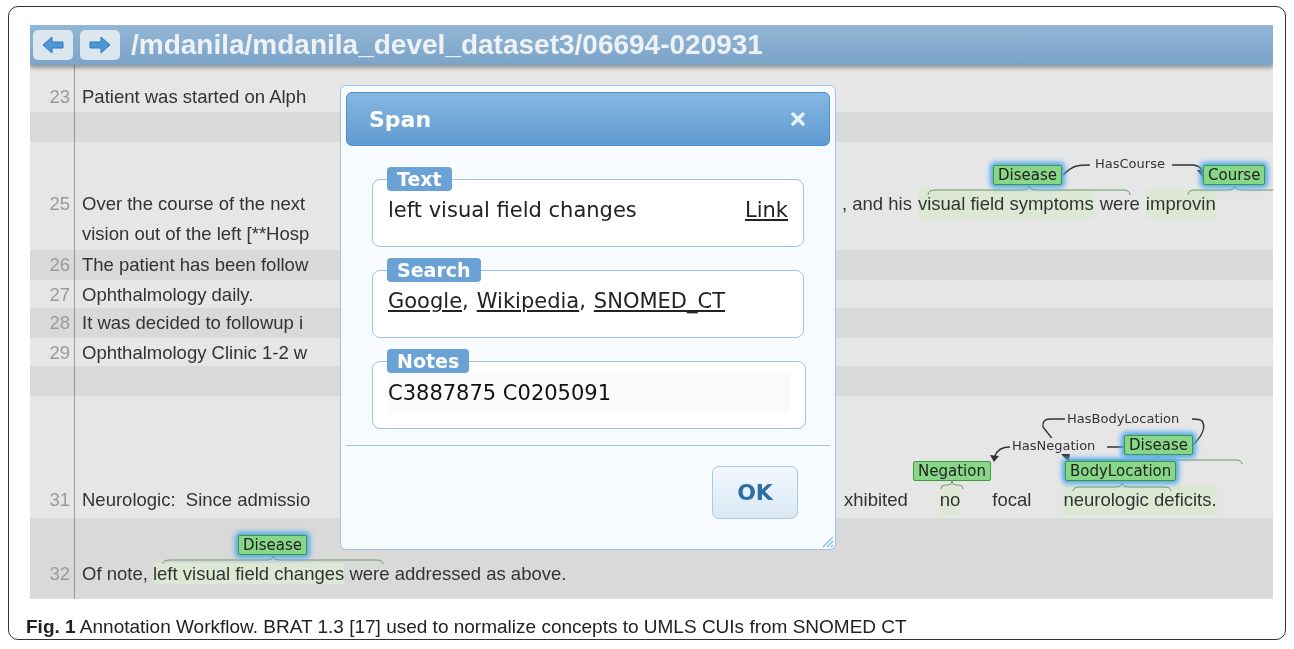  Describe the element at coordinates (952, 471) in the screenshot. I see `entity-label: Negation` at that location.